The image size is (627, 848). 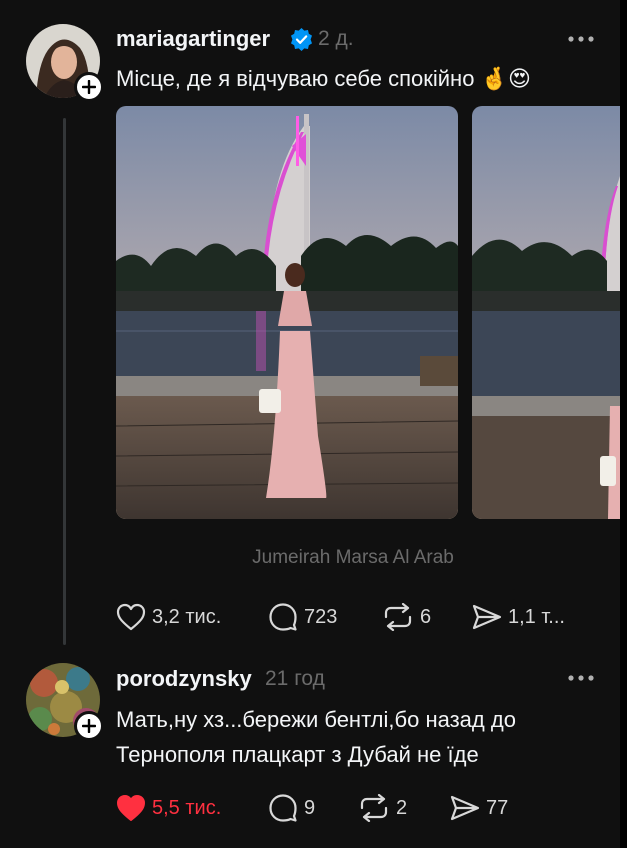 I want to click on repost-button: 6, so click(x=406, y=617).